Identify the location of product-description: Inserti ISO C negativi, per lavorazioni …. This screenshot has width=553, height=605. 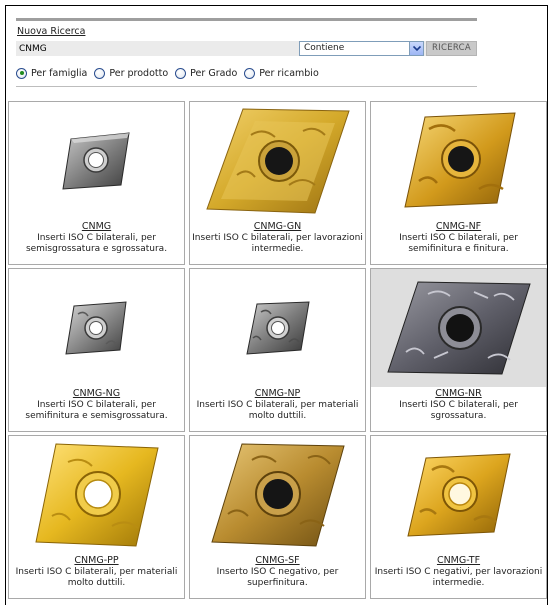
(458, 577).